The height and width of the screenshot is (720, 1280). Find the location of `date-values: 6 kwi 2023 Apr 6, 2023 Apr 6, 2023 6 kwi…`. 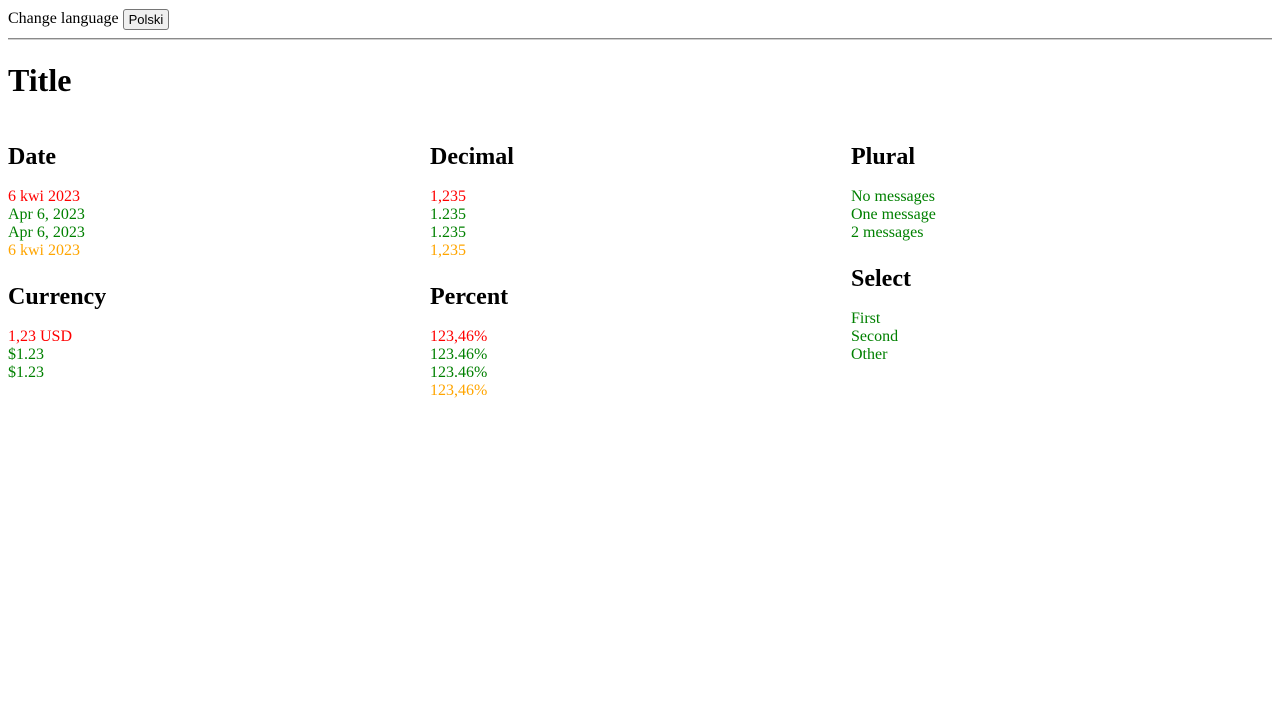

date-values: 6 kwi 2023 Apr 6, 2023 Apr 6, 2023 6 kwi… is located at coordinates (46, 224).